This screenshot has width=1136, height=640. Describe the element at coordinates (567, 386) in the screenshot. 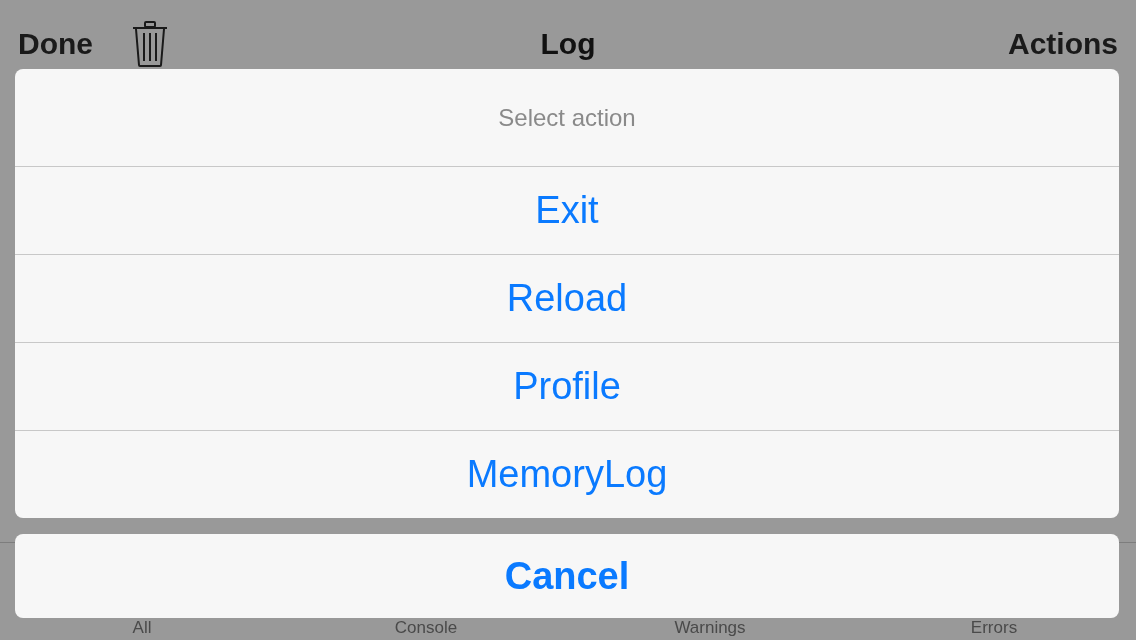

I see `action-item: Profile` at that location.